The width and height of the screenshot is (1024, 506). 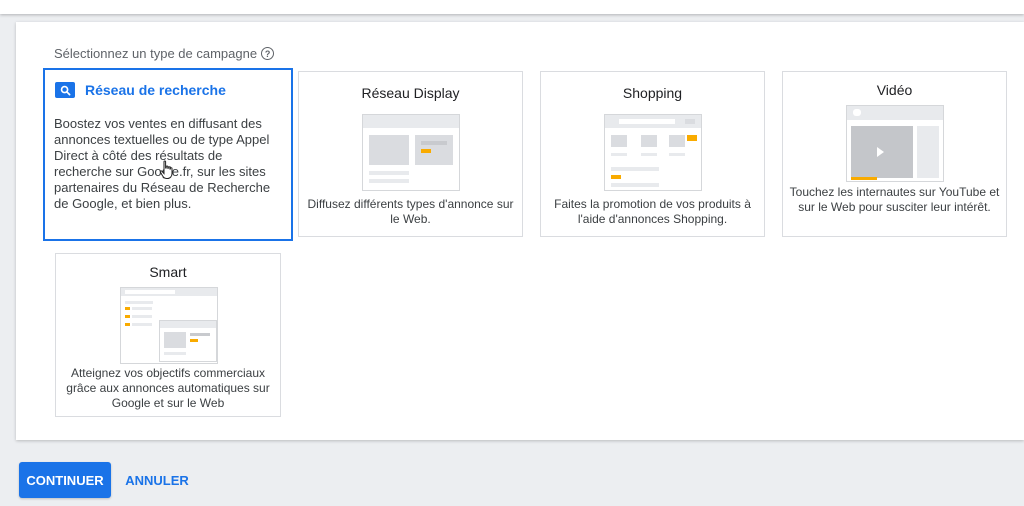 What do you see at coordinates (512, 7) in the screenshot?
I see `top-panel-edge` at bounding box center [512, 7].